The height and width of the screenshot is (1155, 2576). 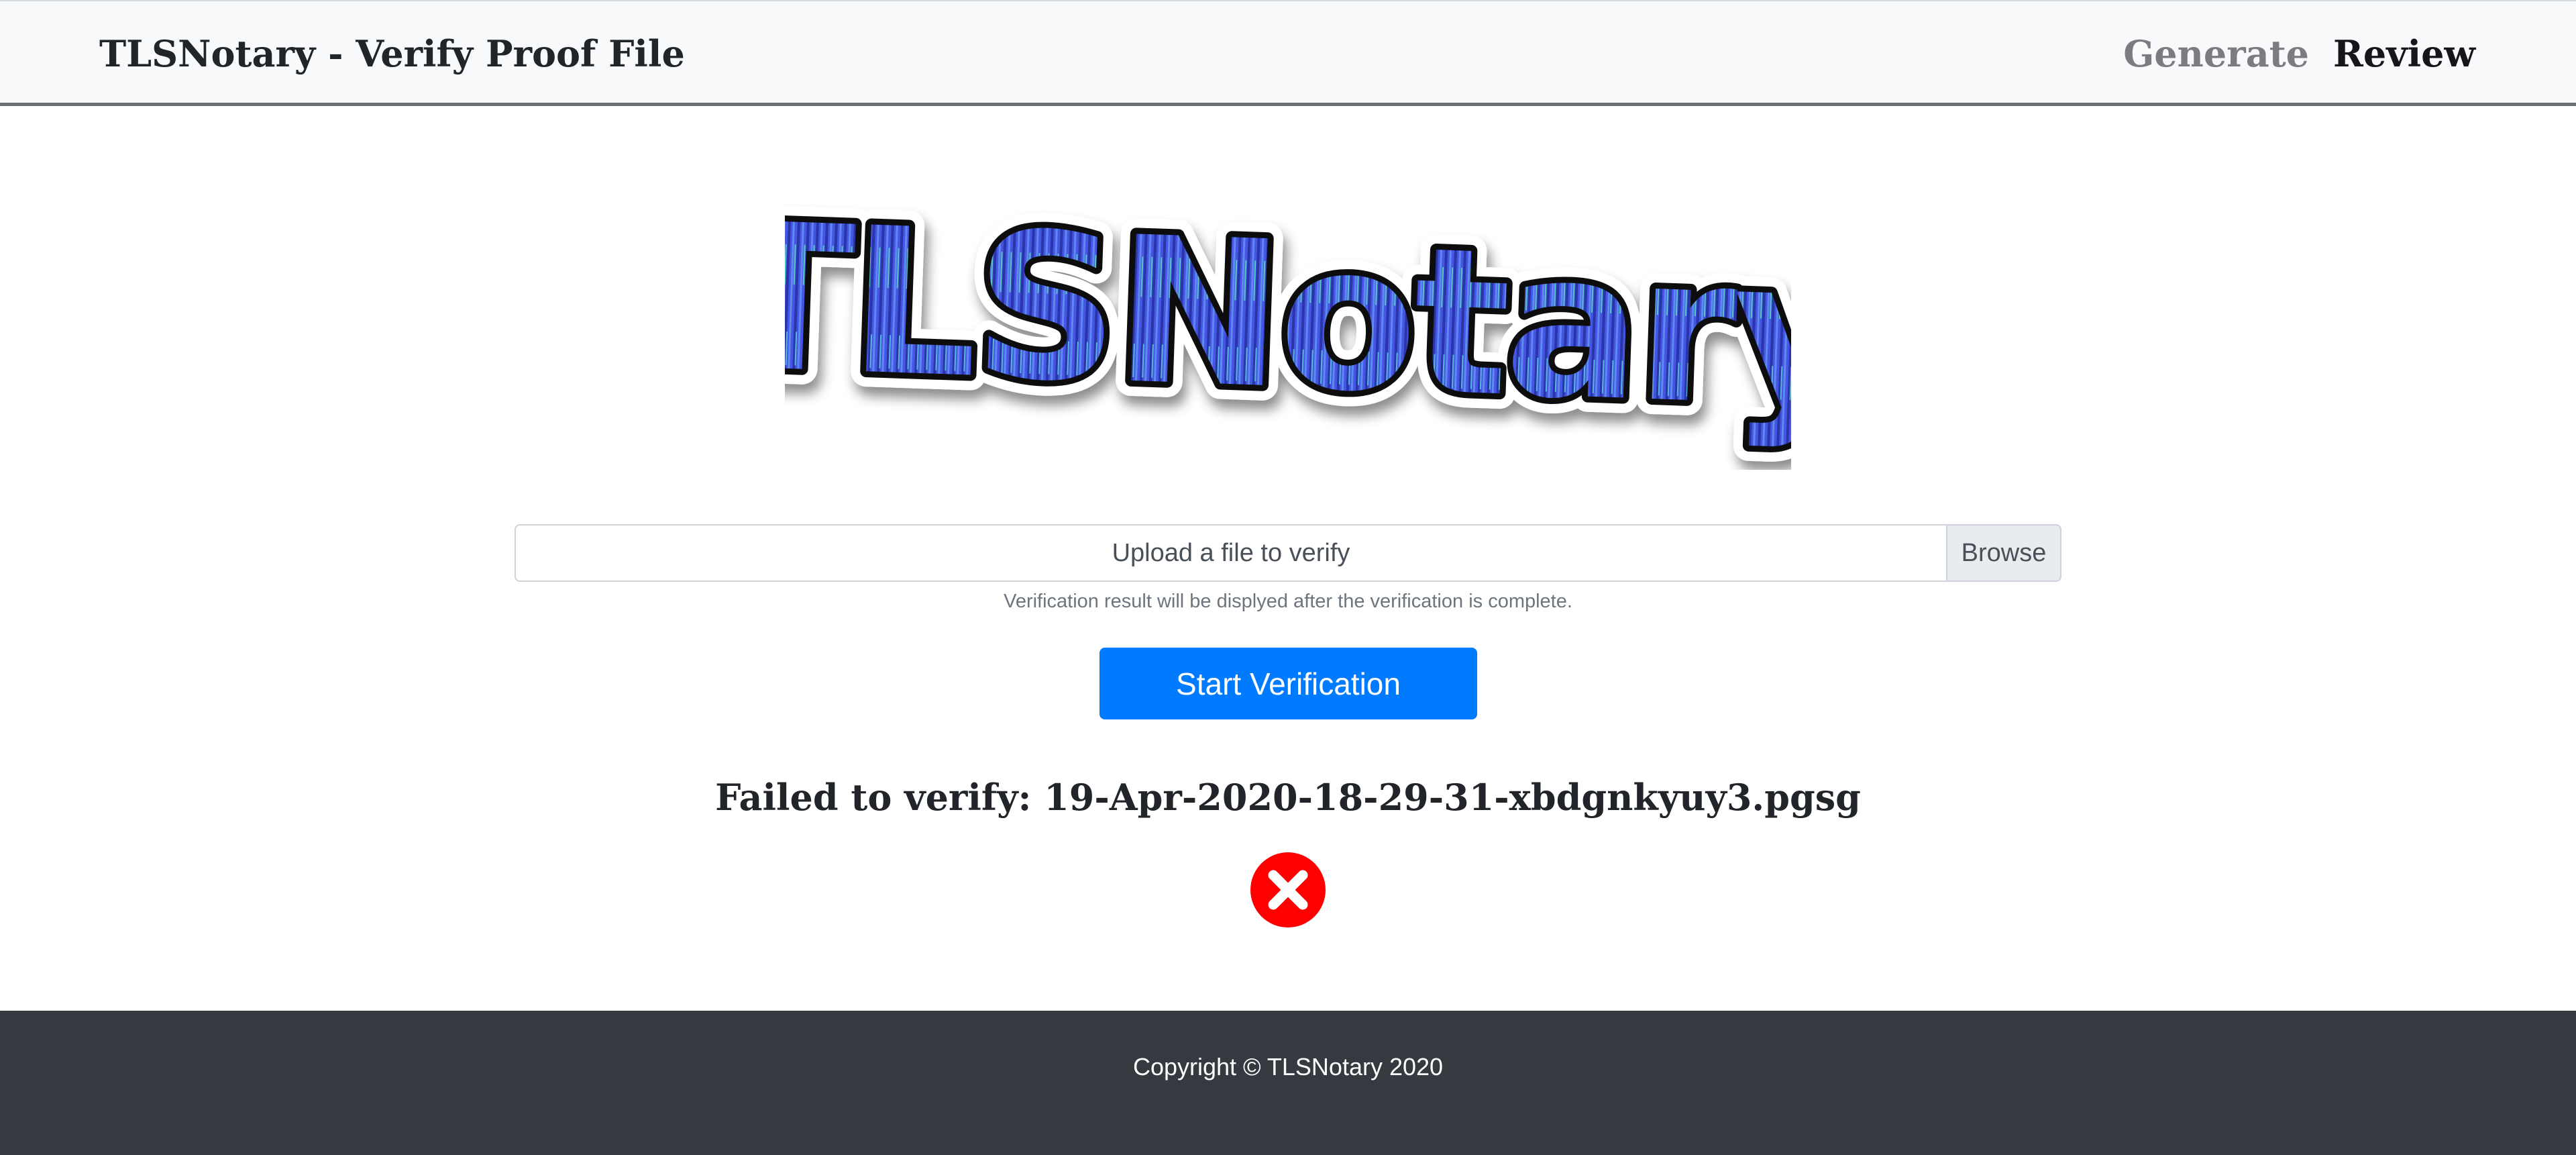 What do you see at coordinates (1288, 1067) in the screenshot?
I see `footer-copyright: Copyright © TLSNotary 2020` at bounding box center [1288, 1067].